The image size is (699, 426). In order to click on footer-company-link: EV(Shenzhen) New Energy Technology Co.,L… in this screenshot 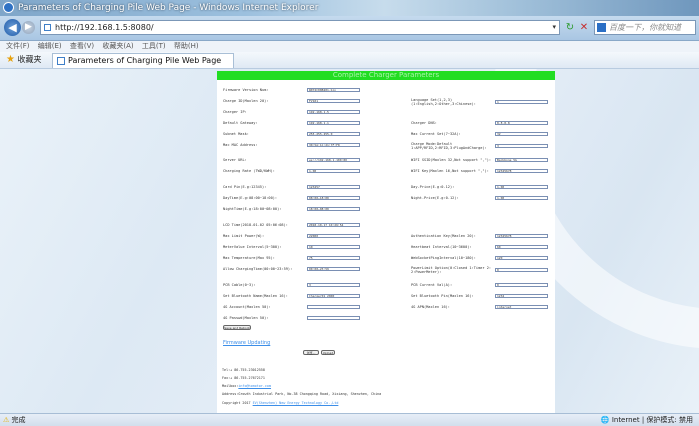, I will do `click(296, 403)`.